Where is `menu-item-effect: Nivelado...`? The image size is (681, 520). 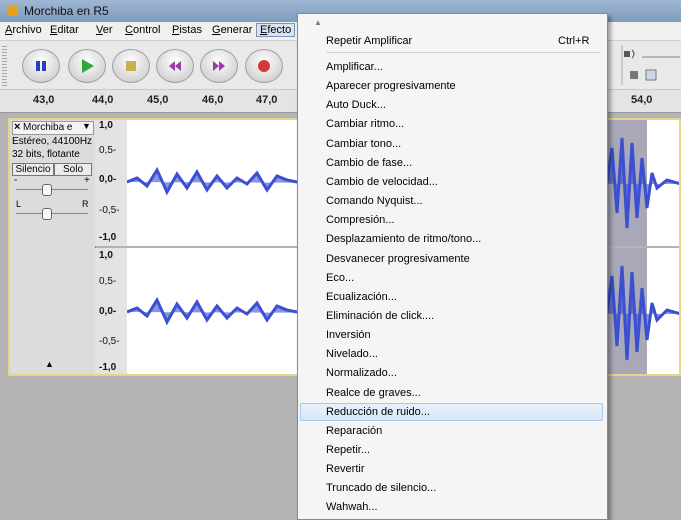
menu-item-effect: Nivelado... is located at coordinates (352, 354).